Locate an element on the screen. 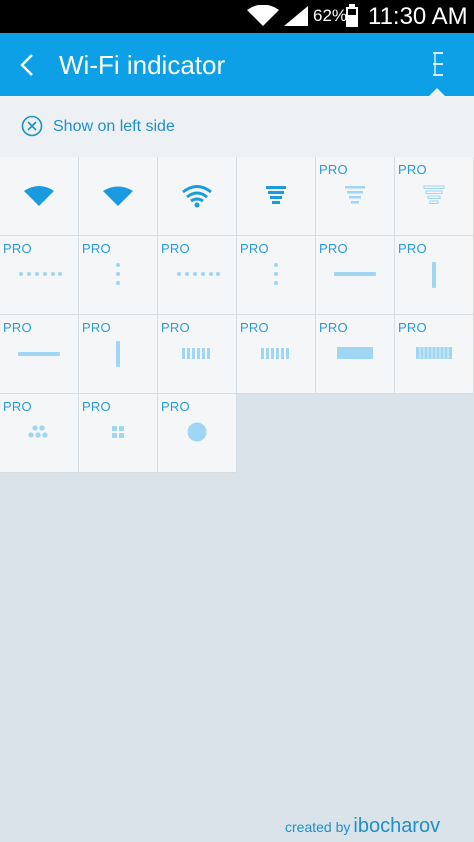 The width and height of the screenshot is (474, 842). battery-percent: 62% is located at coordinates (330, 15).